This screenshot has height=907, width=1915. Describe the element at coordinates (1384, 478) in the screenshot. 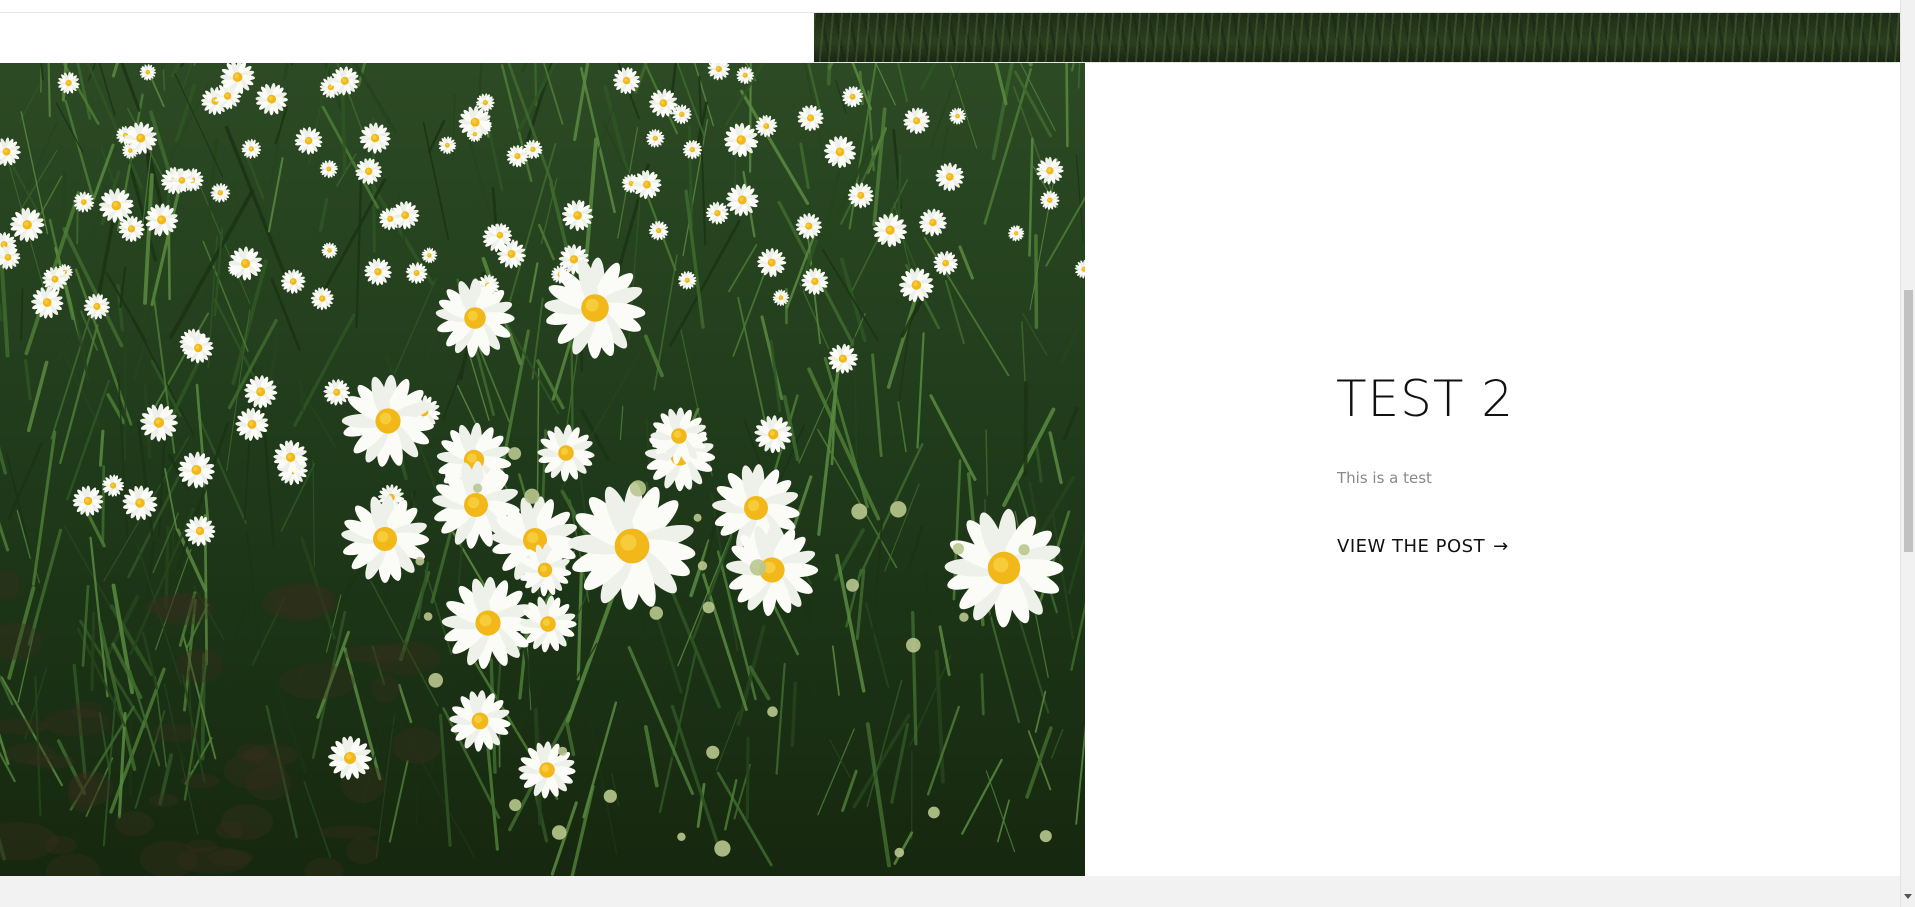

I see `post-excerpt: This is a test` at that location.